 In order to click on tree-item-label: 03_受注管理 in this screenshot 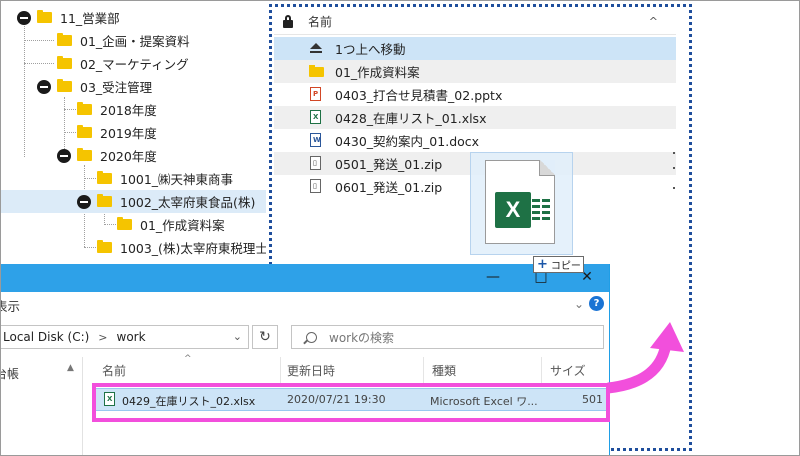, I will do `click(116, 87)`.